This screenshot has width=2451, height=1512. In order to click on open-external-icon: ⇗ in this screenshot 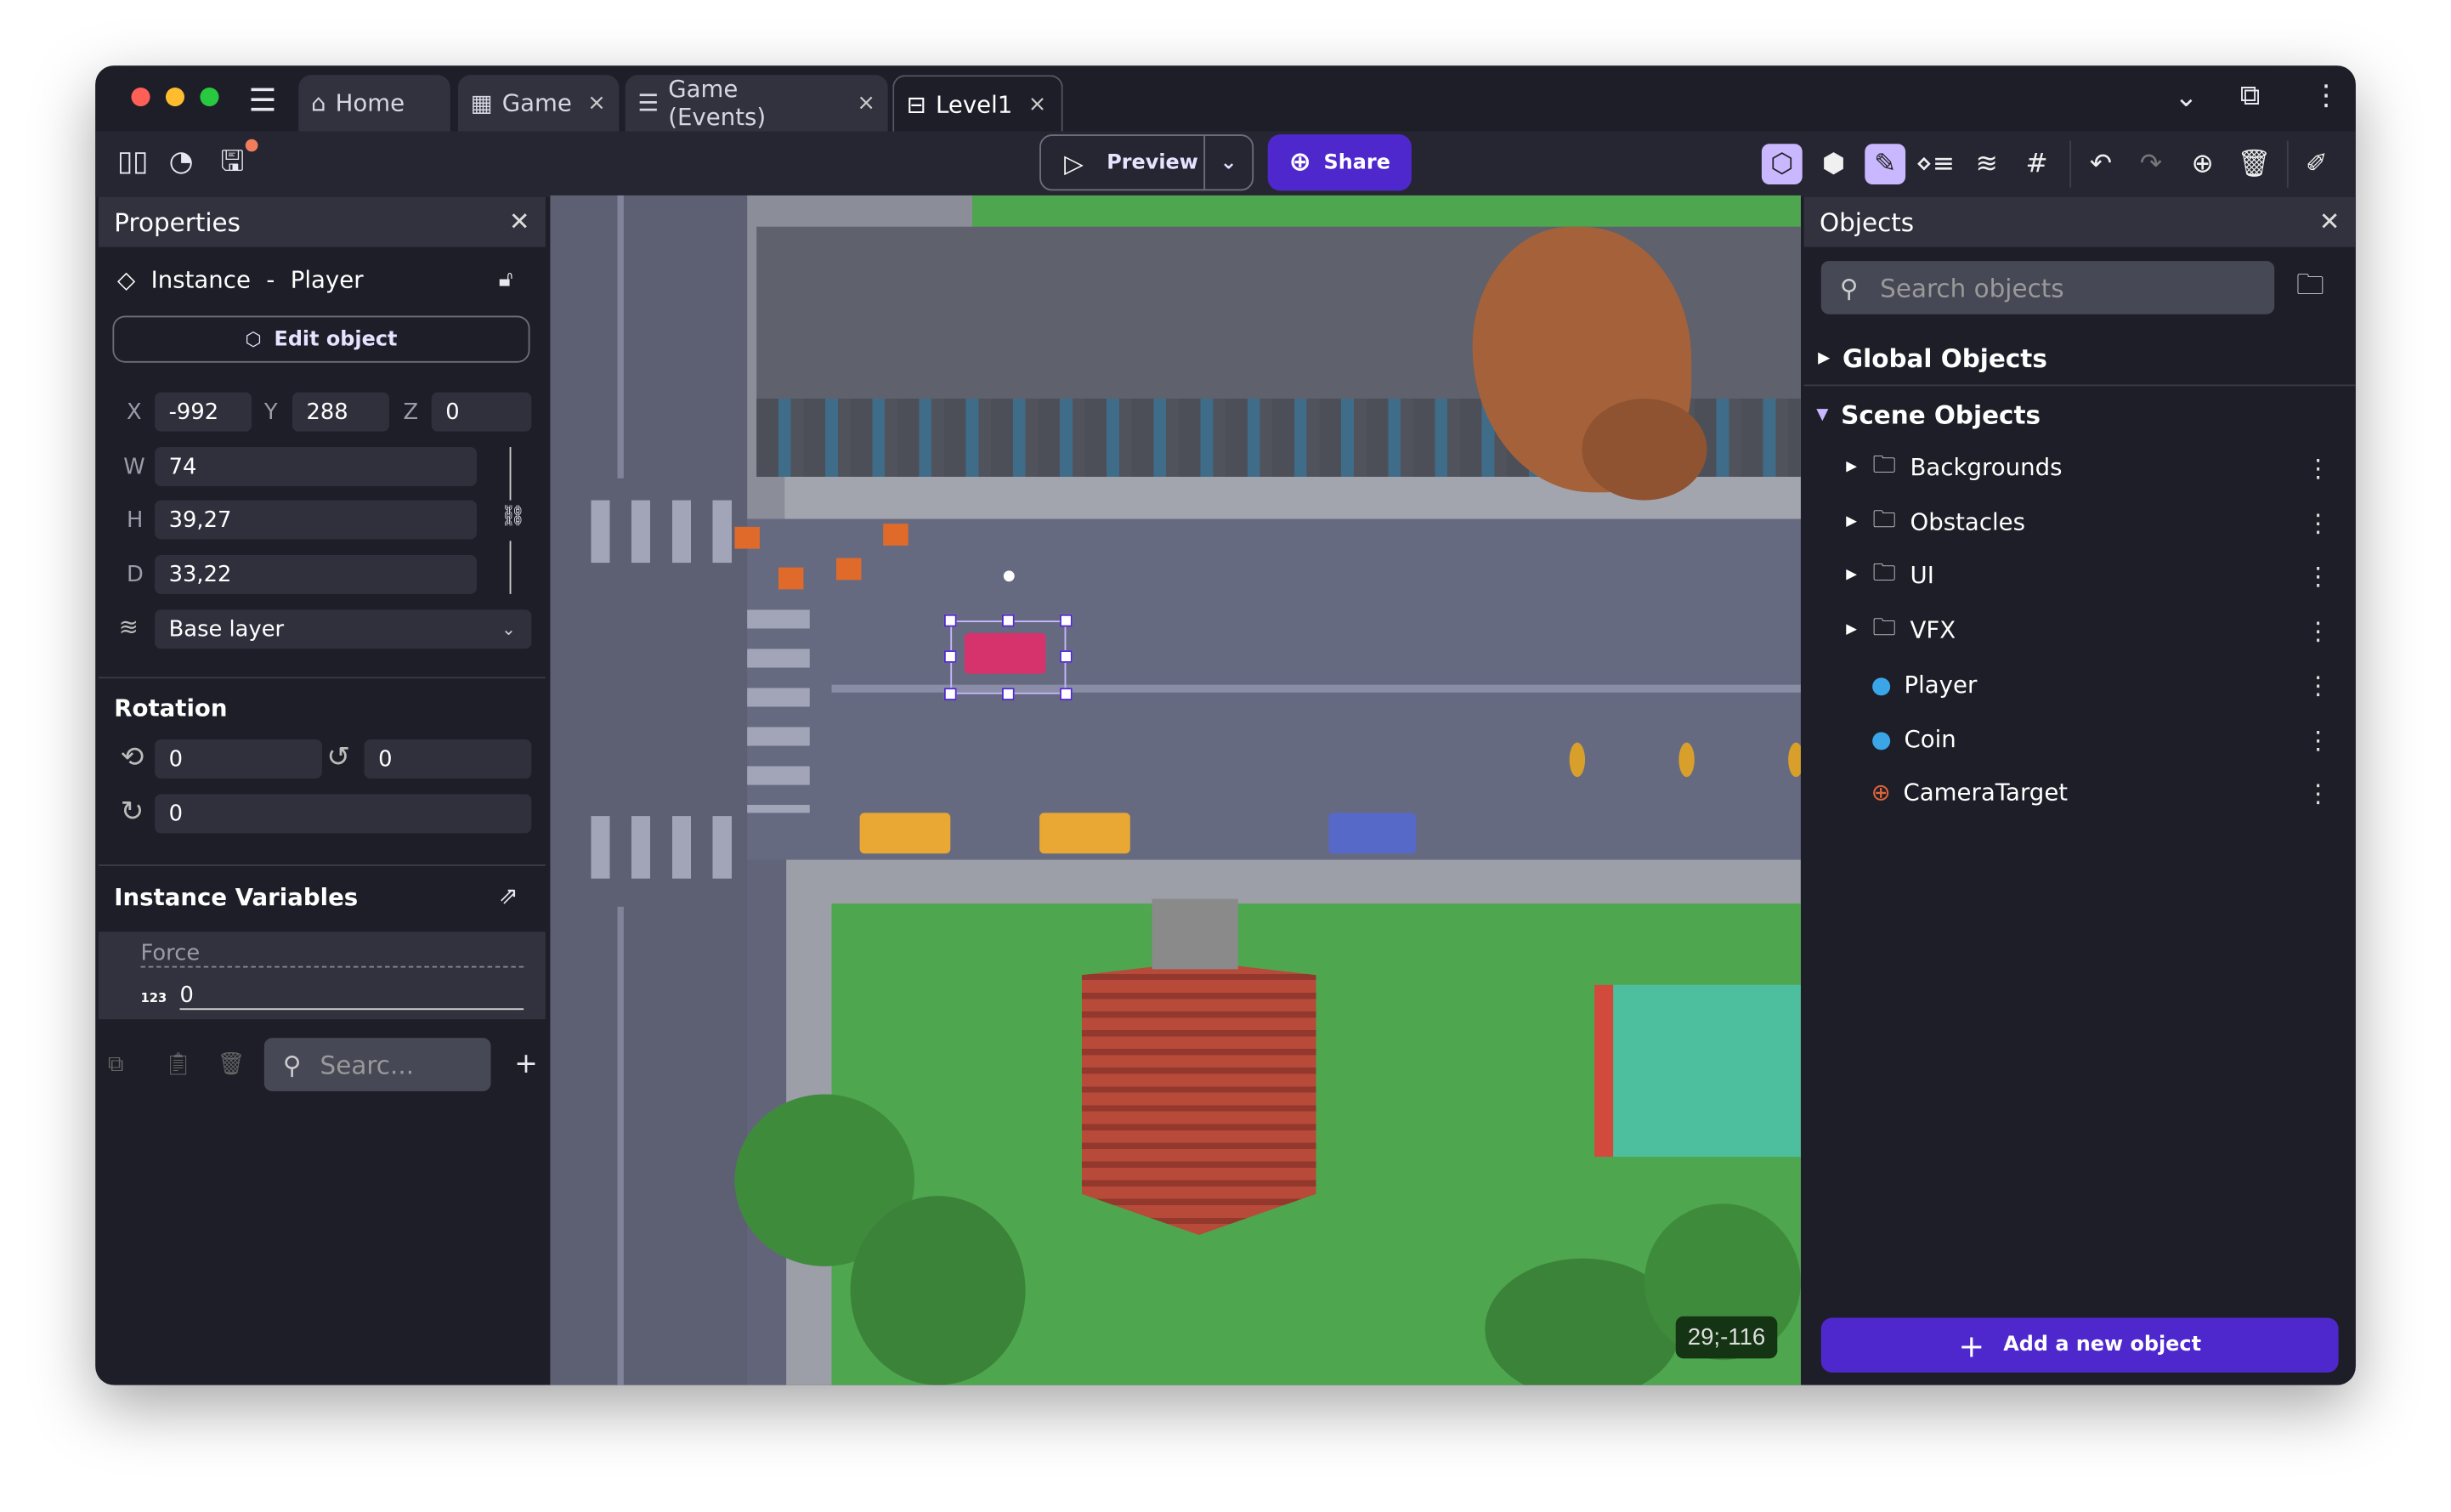, I will do `click(508, 896)`.